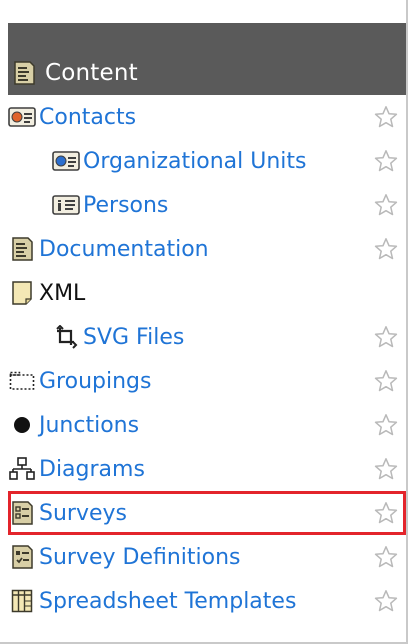  I want to click on tree-item-svg-files: SVG Files, so click(207, 337).